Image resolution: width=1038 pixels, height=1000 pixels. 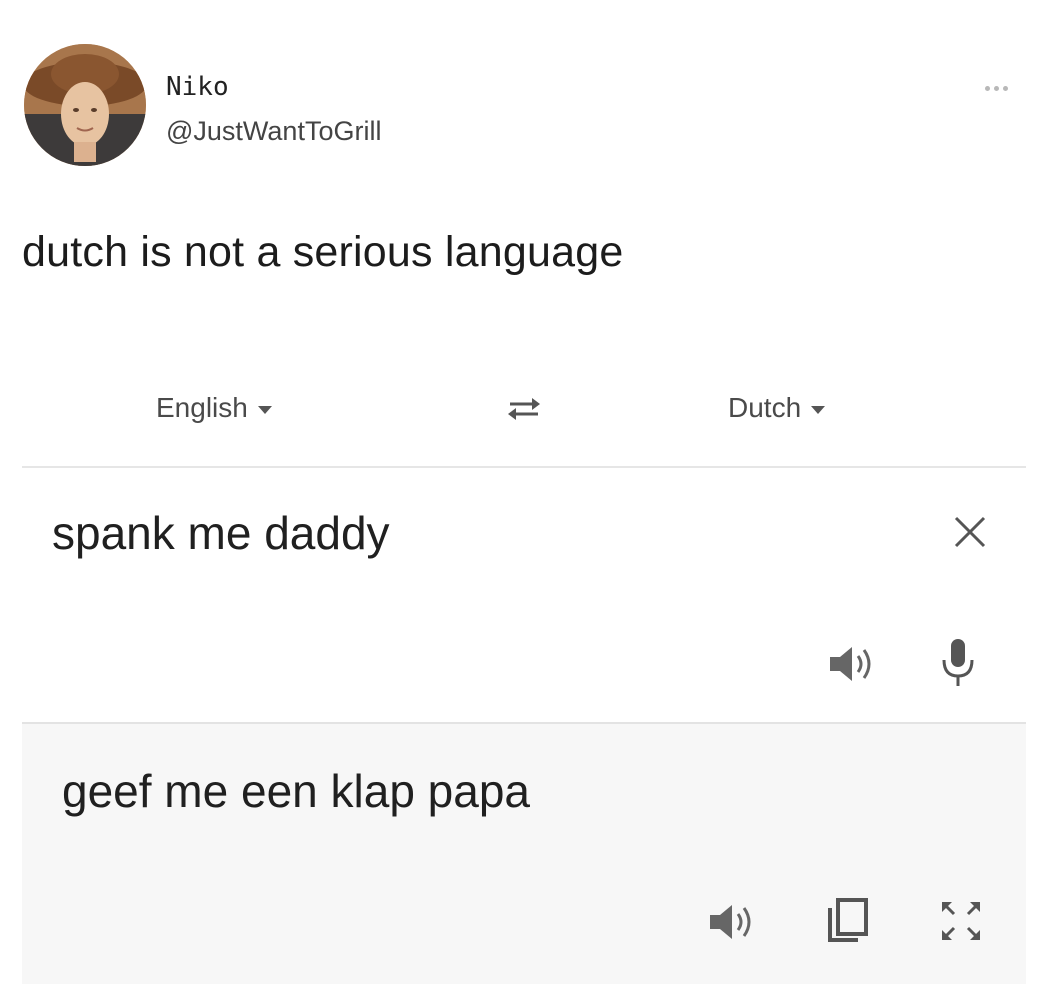 I want to click on close-icon, so click(x=970, y=532).